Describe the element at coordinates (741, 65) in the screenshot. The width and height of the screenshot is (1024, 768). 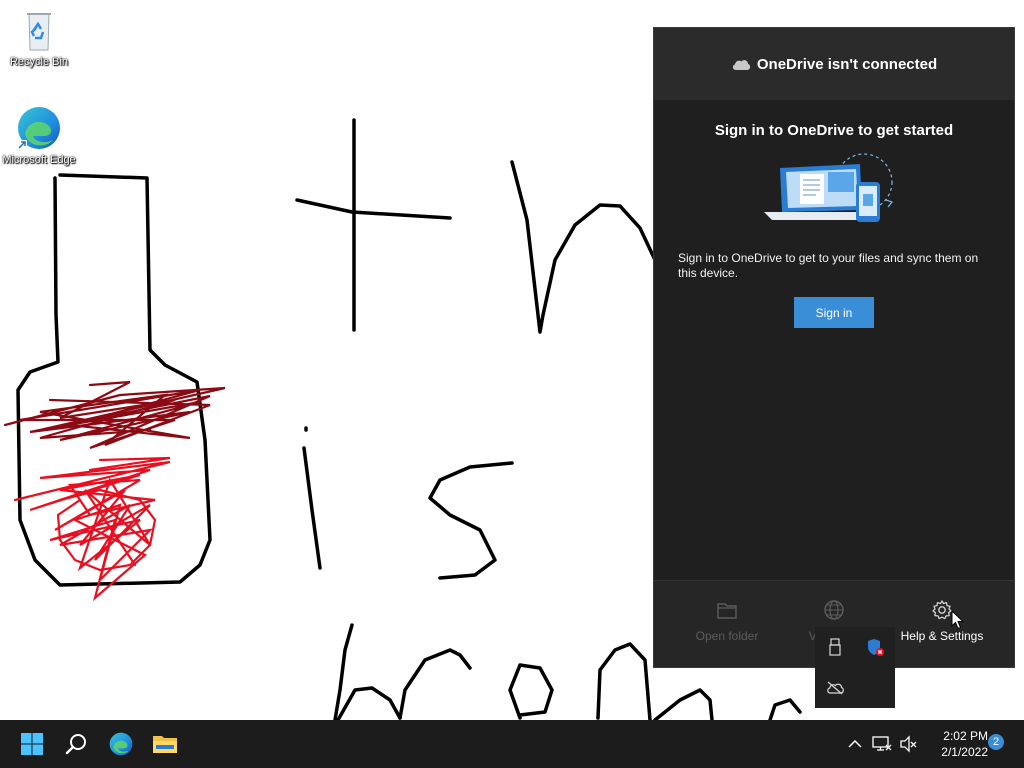
I see `onedrive-cloud-icon` at that location.